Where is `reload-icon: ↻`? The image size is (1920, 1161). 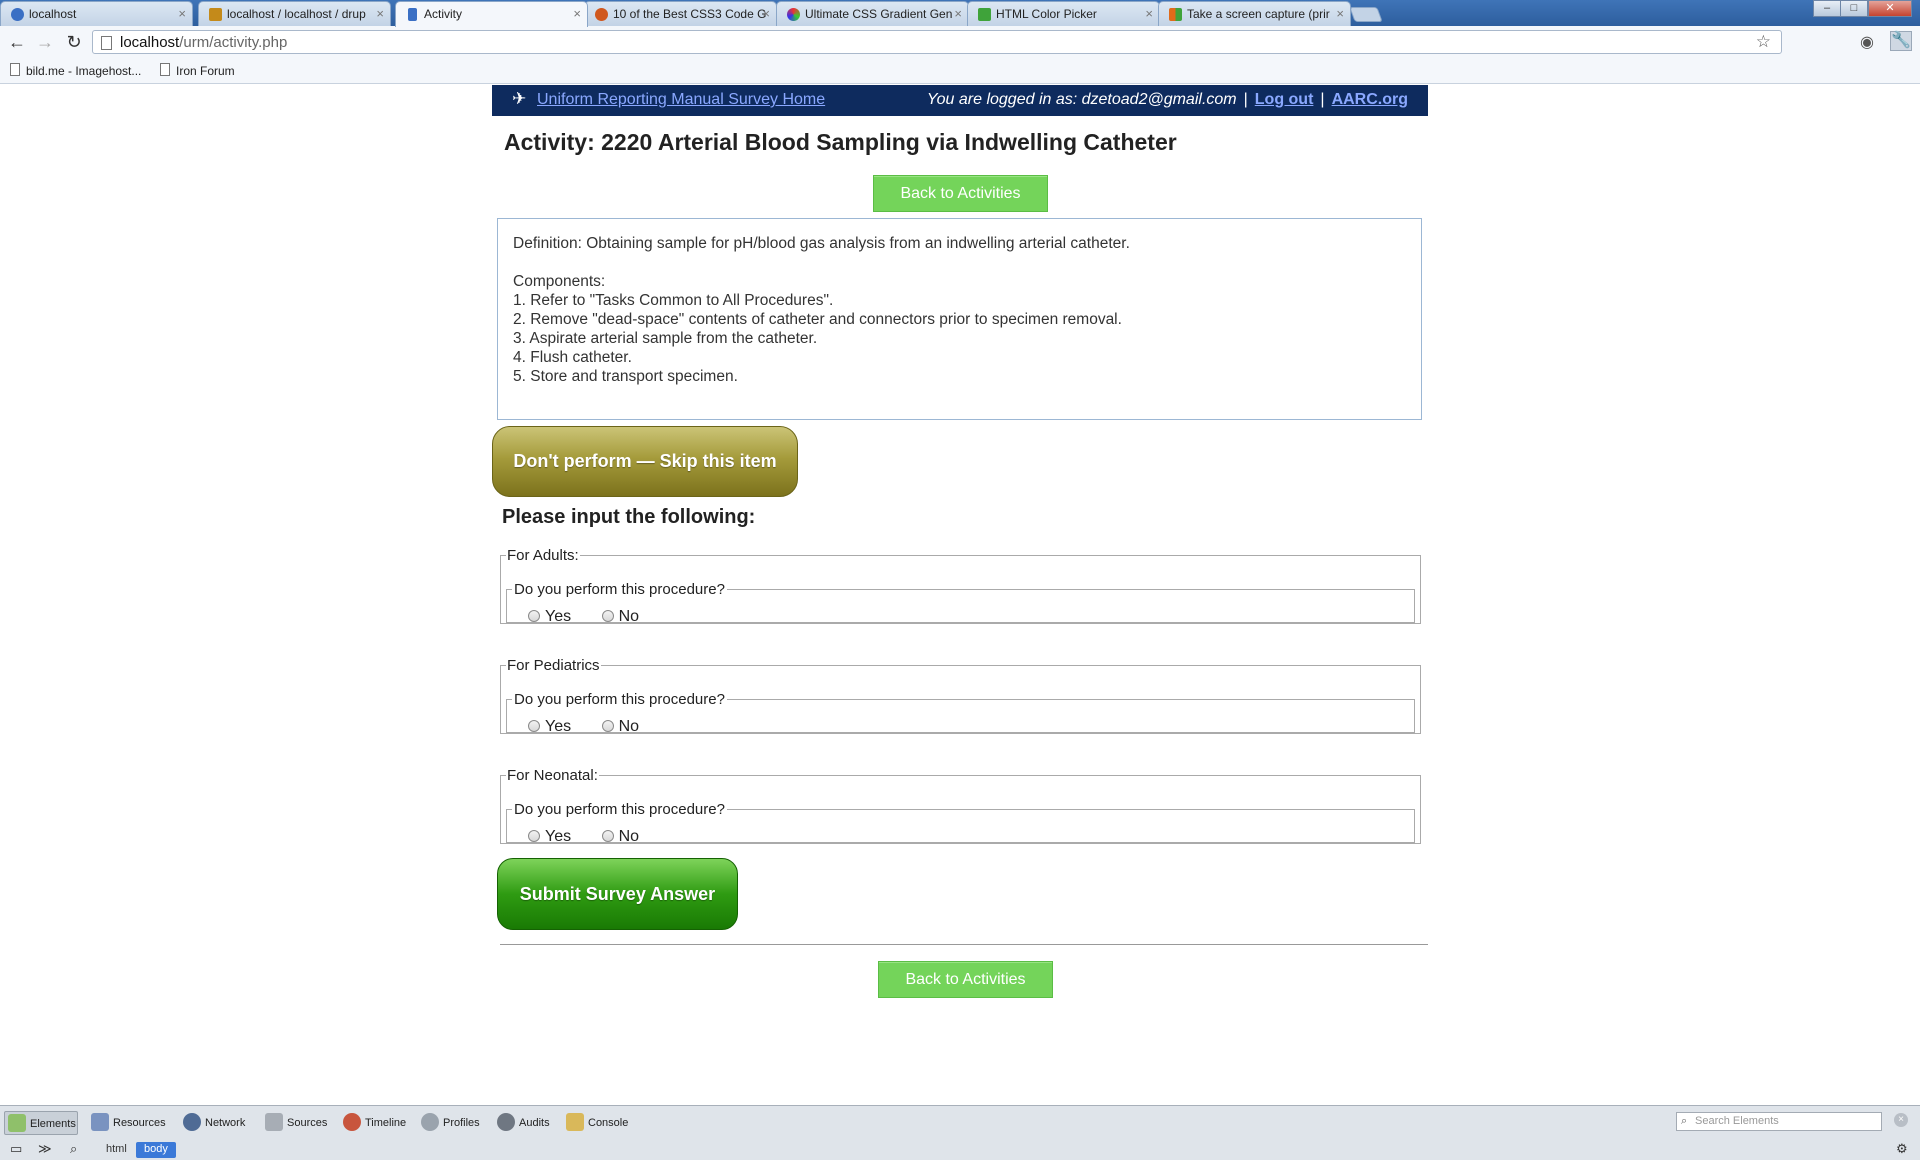
reload-icon: ↻ is located at coordinates (74, 42).